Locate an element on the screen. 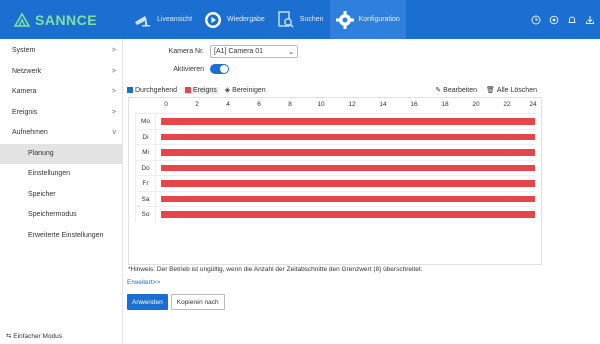 This screenshot has height=344, width=600. legend-clear: ◈ Bereinigen is located at coordinates (245, 90).